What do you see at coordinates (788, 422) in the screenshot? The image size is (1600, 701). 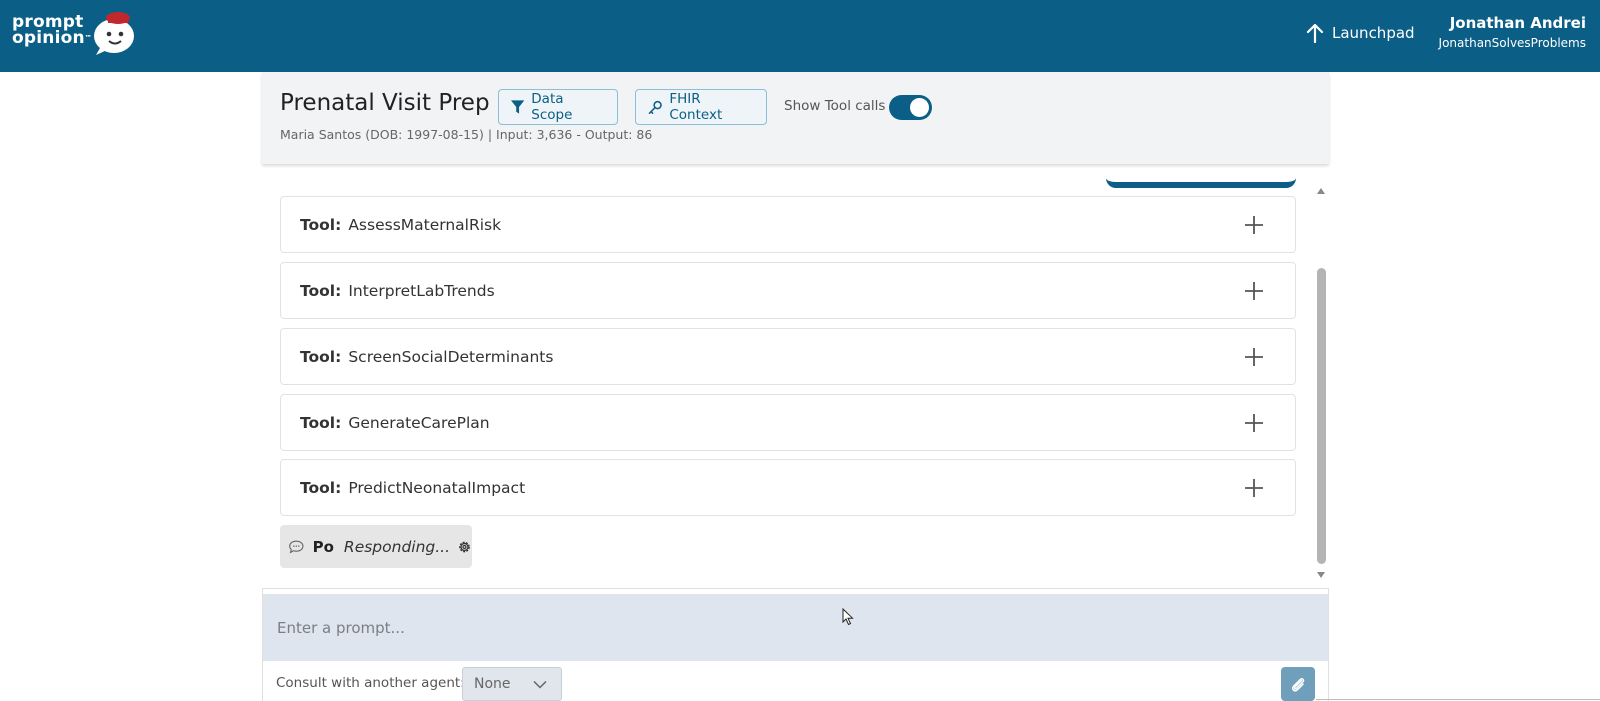 I see `tool-call-row: Tool: GenerateCarePlan` at bounding box center [788, 422].